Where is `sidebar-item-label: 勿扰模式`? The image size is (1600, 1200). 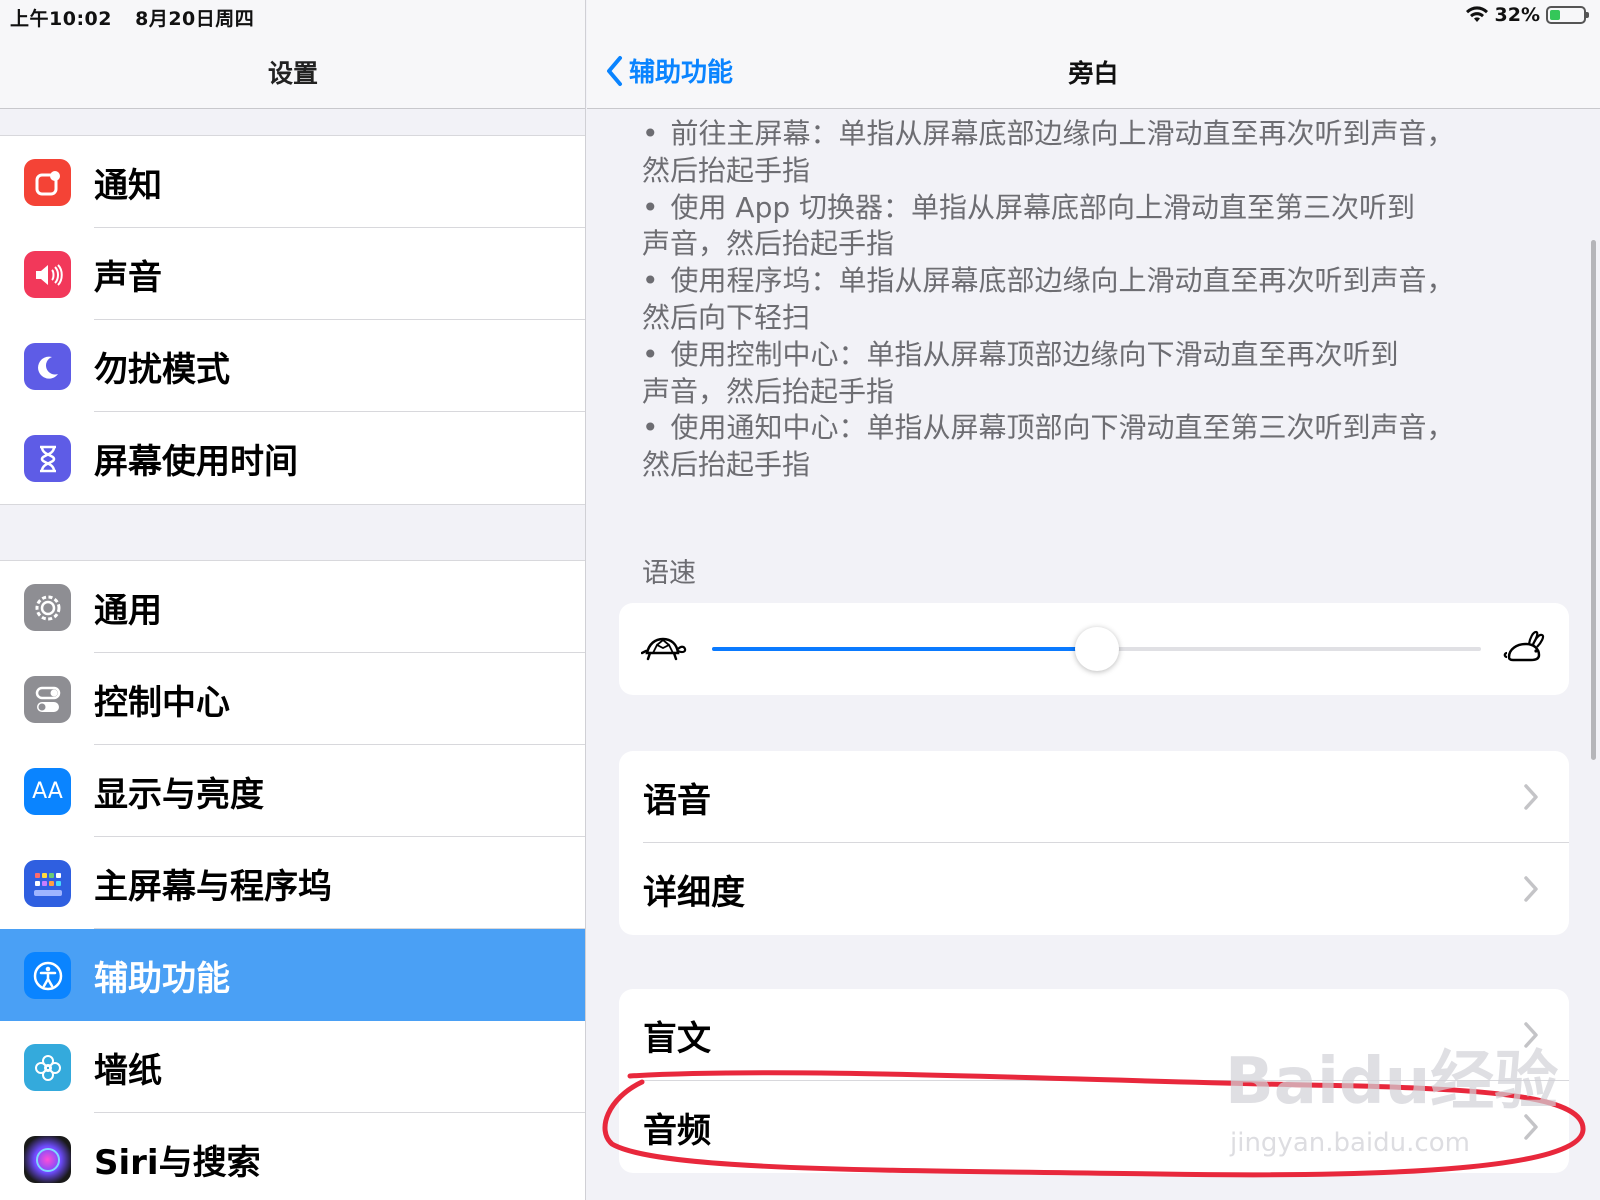 sidebar-item-label: 勿扰模式 is located at coordinates (162, 369).